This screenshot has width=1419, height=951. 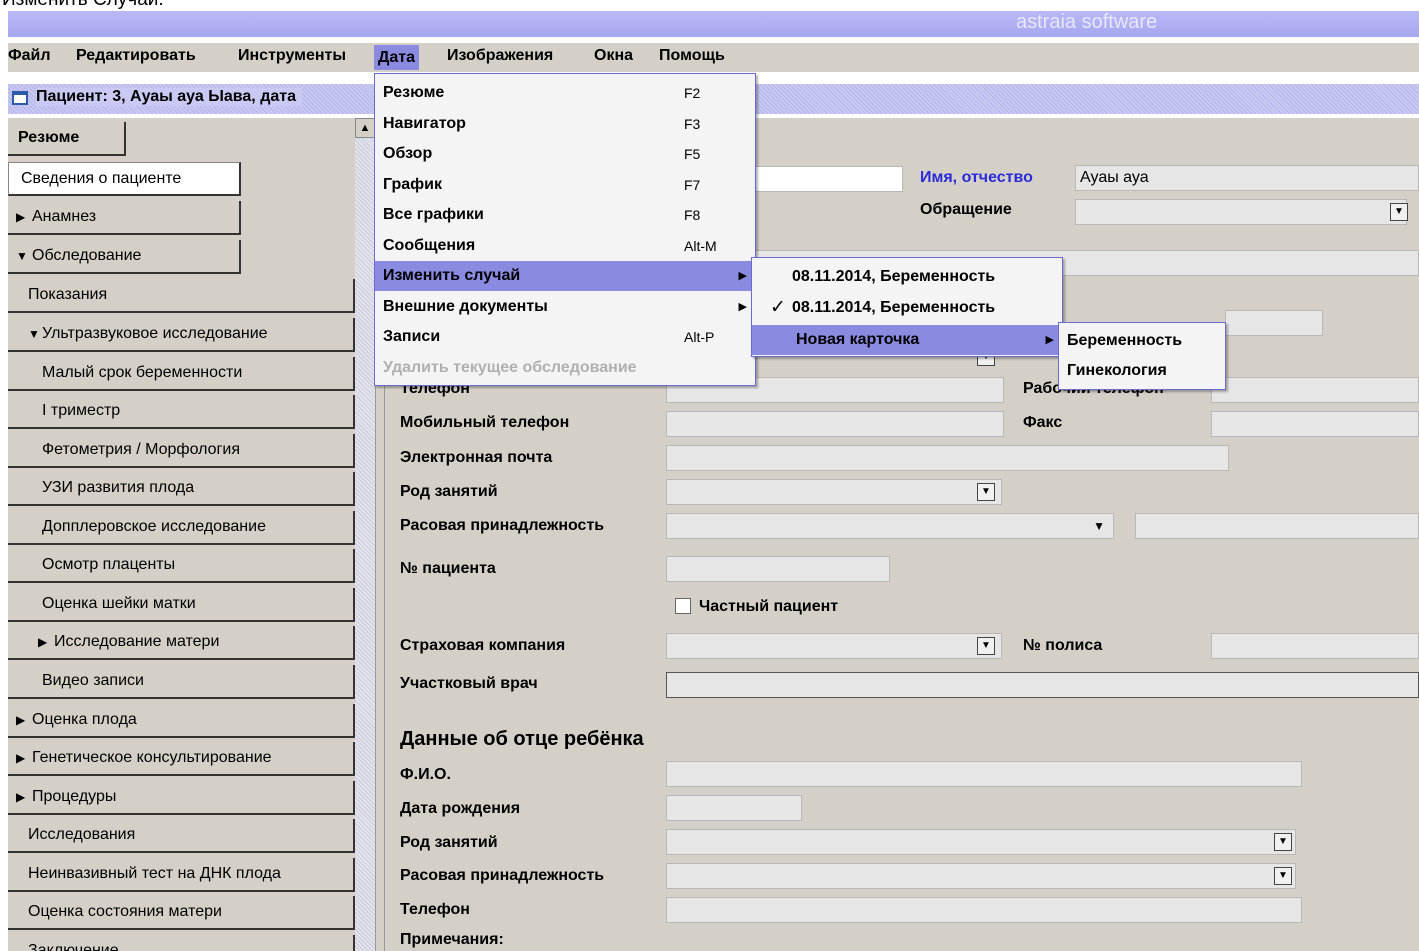 I want to click on father-dob-field, so click(x=734, y=808).